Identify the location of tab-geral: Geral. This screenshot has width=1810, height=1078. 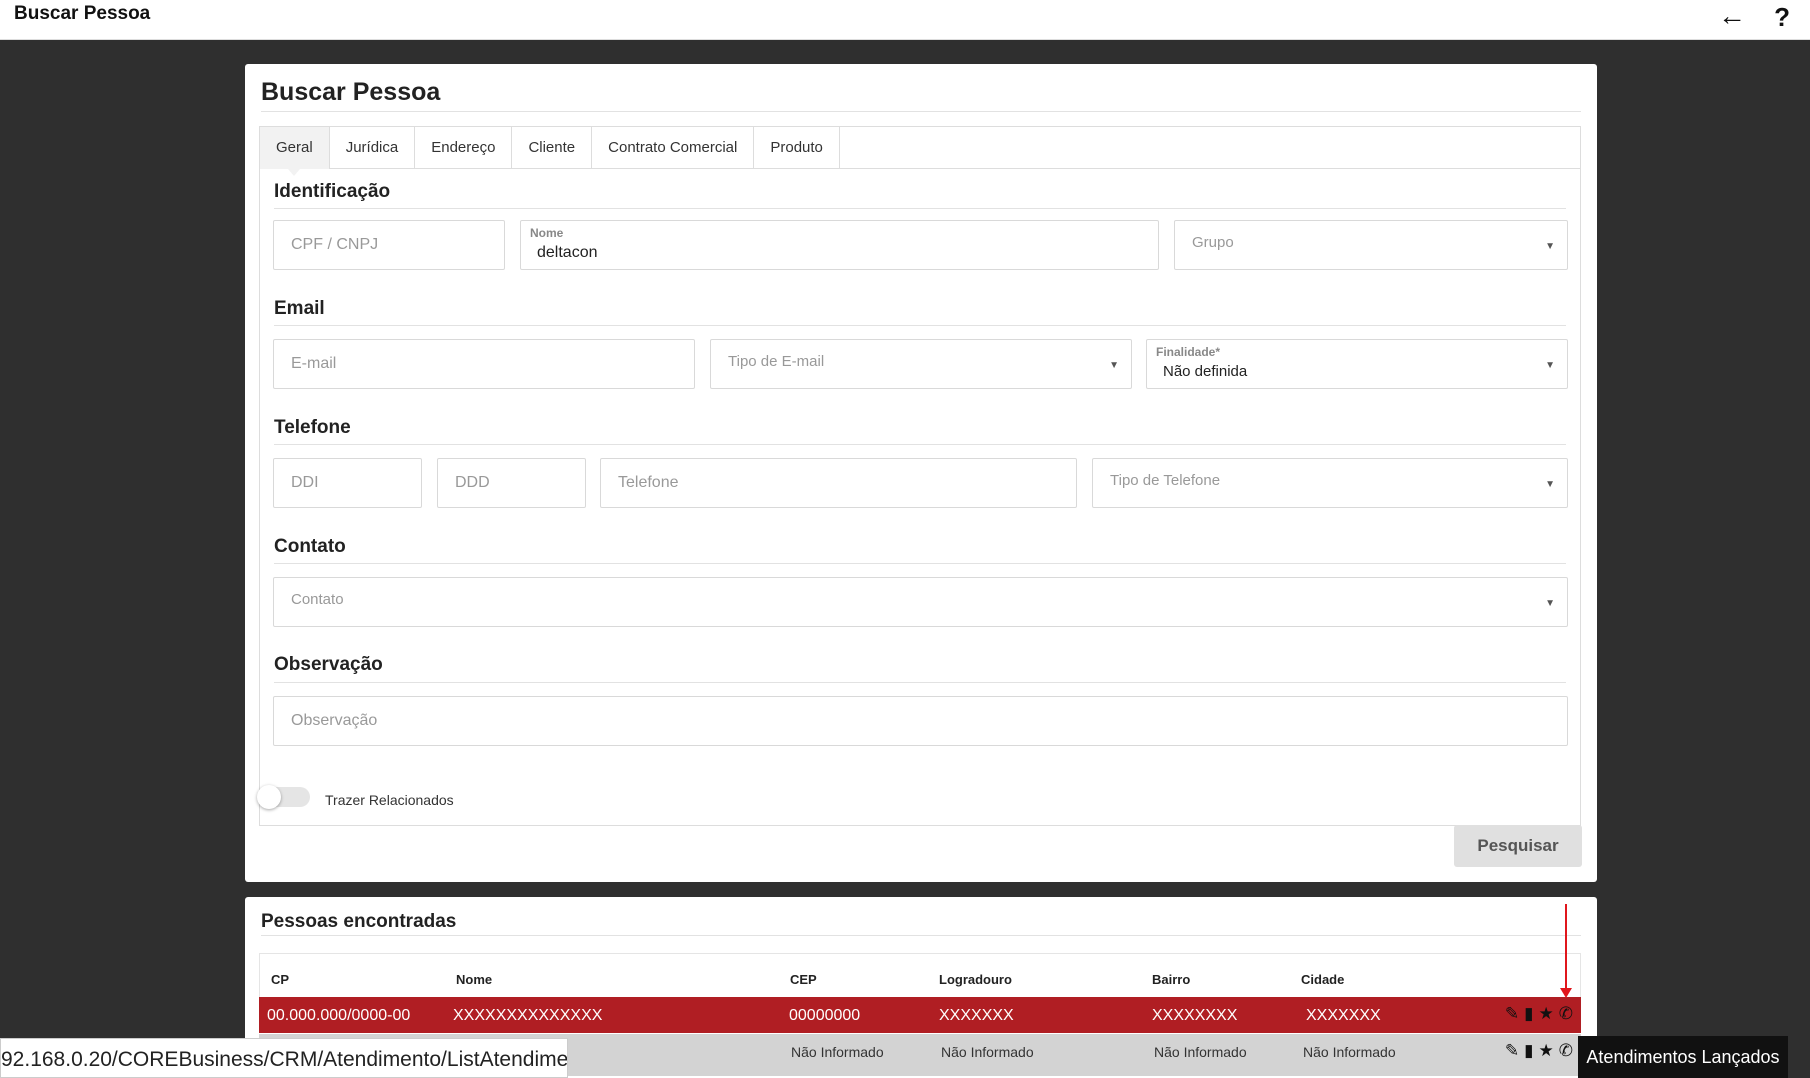
(295, 151).